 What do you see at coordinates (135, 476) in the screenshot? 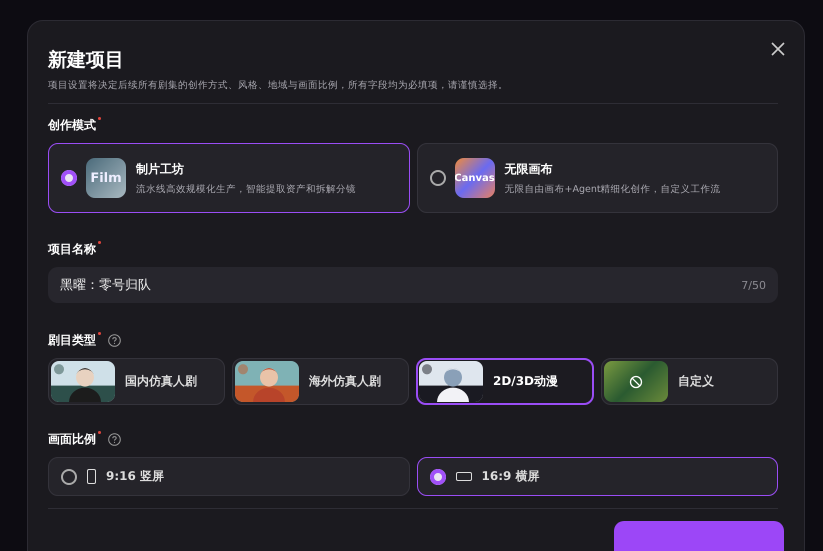
I see `option-label: 9:16 竖屏` at bounding box center [135, 476].